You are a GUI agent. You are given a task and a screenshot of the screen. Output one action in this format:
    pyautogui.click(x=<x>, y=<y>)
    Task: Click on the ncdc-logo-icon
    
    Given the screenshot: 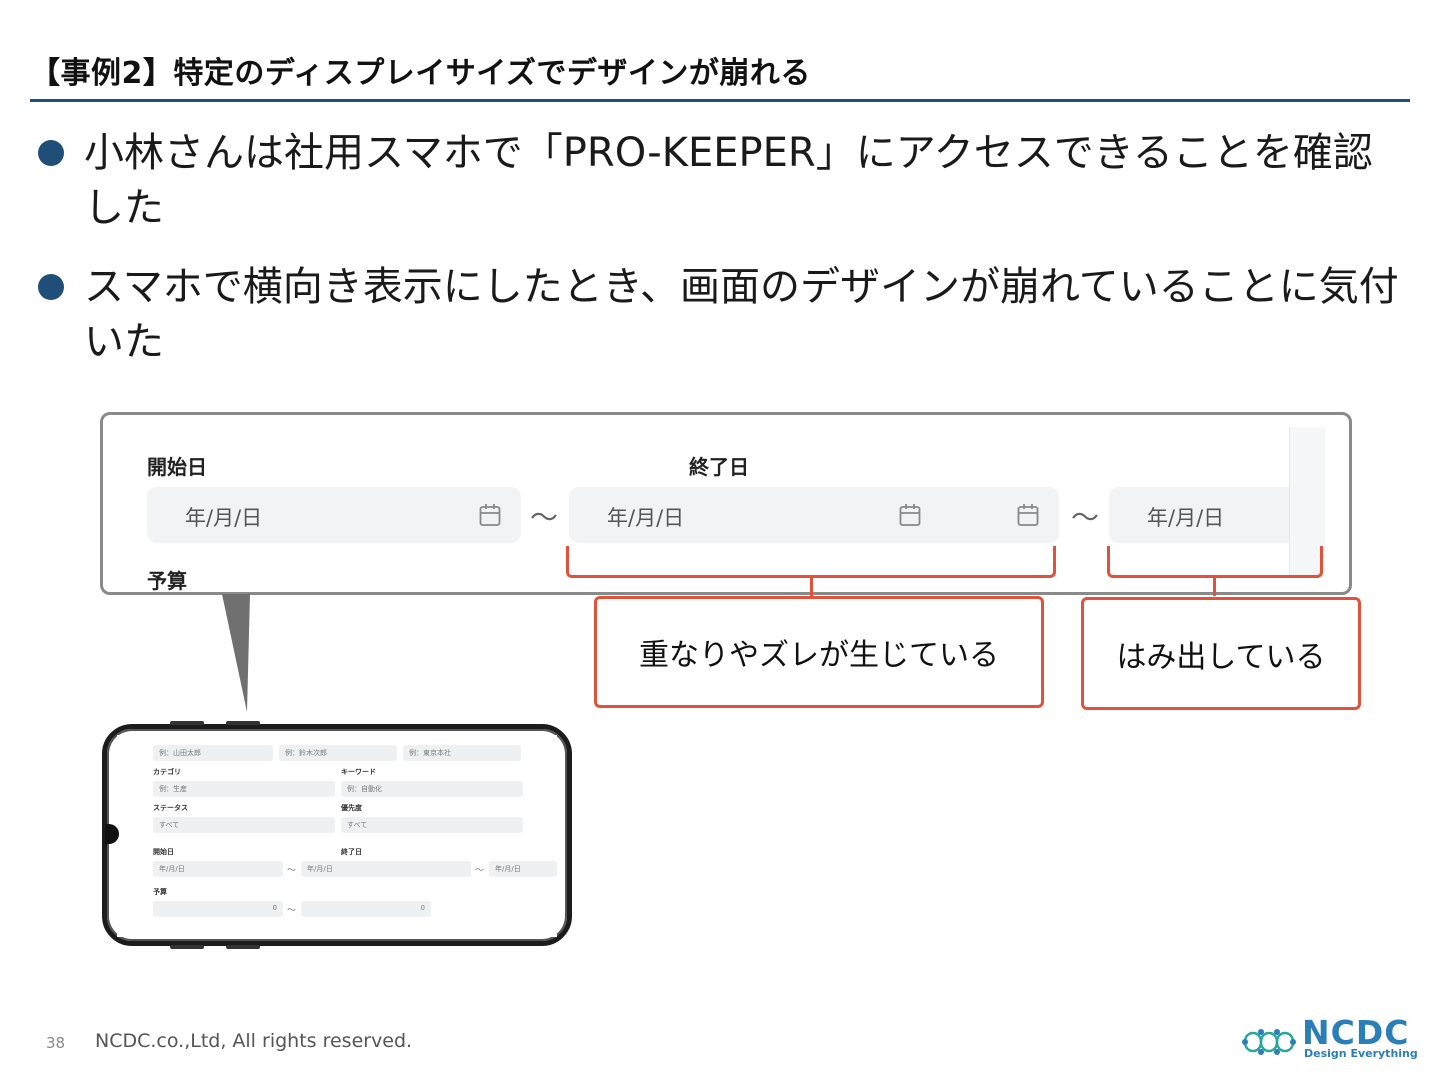 What is the action you would take?
    pyautogui.click(x=1269, y=1042)
    